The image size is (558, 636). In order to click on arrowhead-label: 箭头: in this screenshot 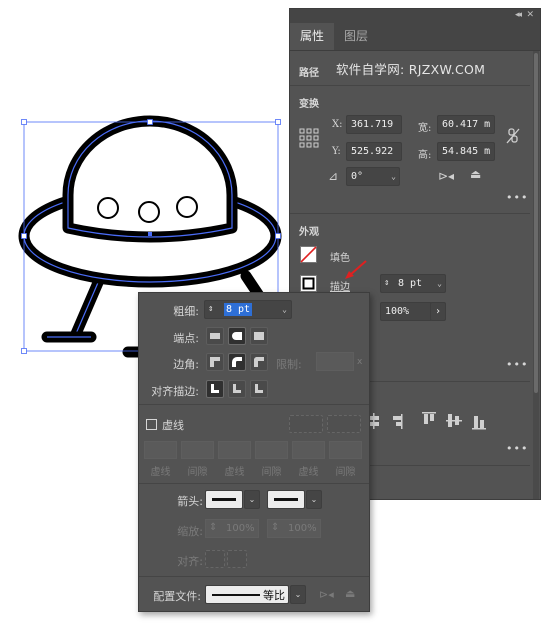, I will do `click(190, 501)`.